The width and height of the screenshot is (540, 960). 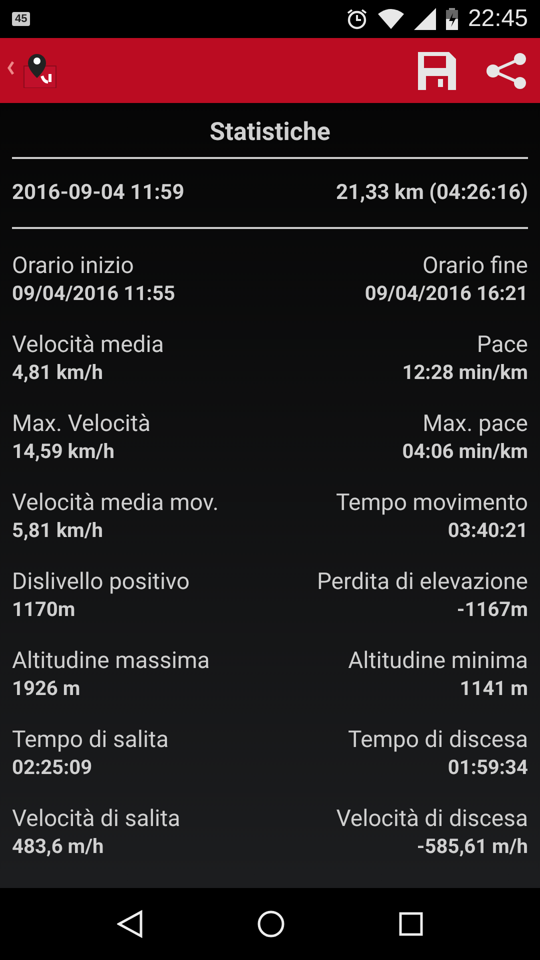 What do you see at coordinates (64, 451) in the screenshot?
I see `stat-value: 14,59 km/h` at bounding box center [64, 451].